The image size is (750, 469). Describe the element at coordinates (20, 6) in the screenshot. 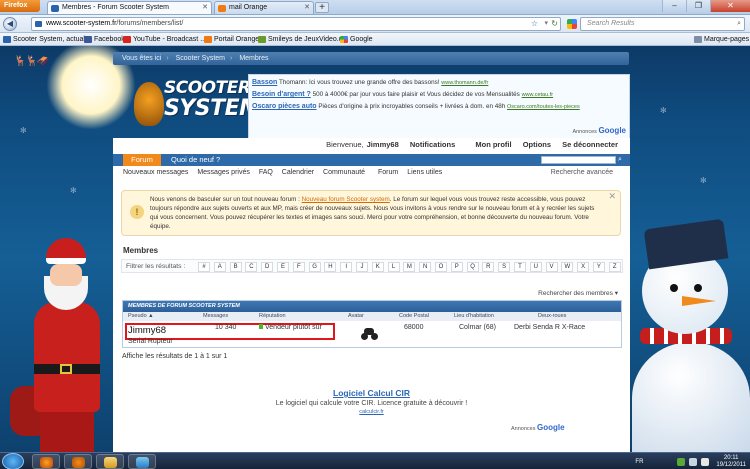

I see `firefox-menu-button: Firefox` at that location.